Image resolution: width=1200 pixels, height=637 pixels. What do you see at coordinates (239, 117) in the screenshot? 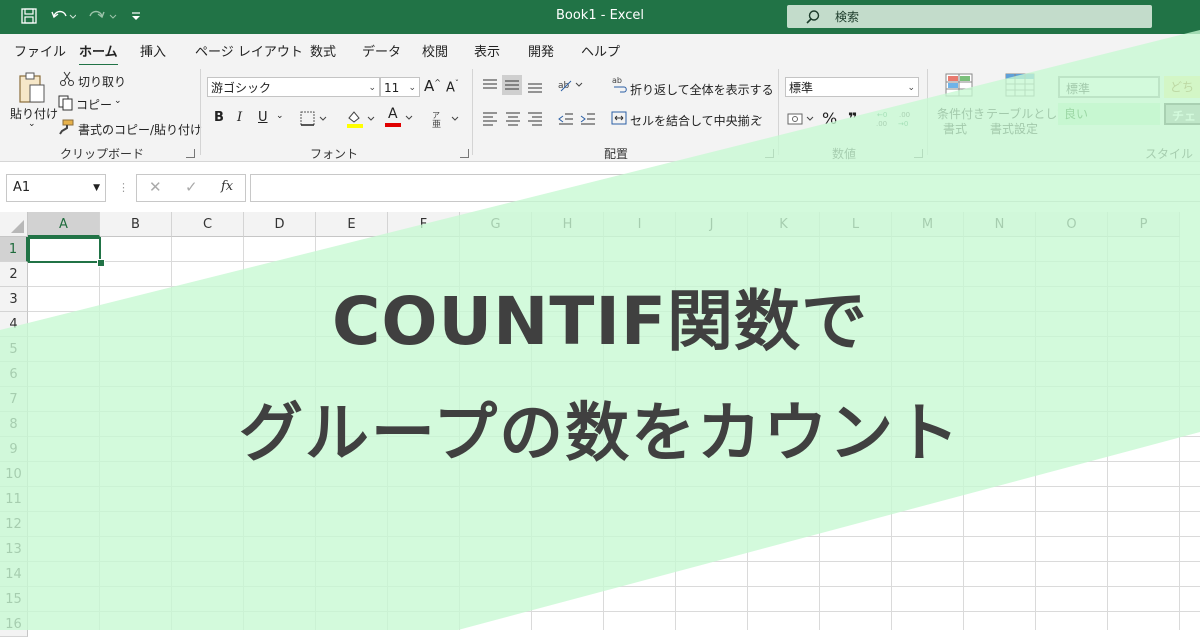
I see `italic-button: I` at bounding box center [239, 117].